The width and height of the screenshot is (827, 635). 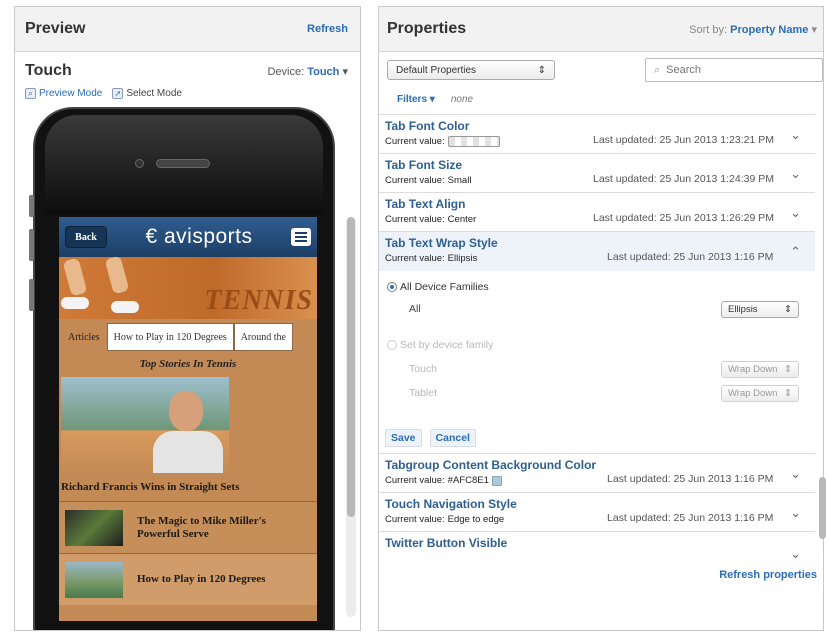 I want to click on tablet-label: Tablet, so click(x=423, y=393).